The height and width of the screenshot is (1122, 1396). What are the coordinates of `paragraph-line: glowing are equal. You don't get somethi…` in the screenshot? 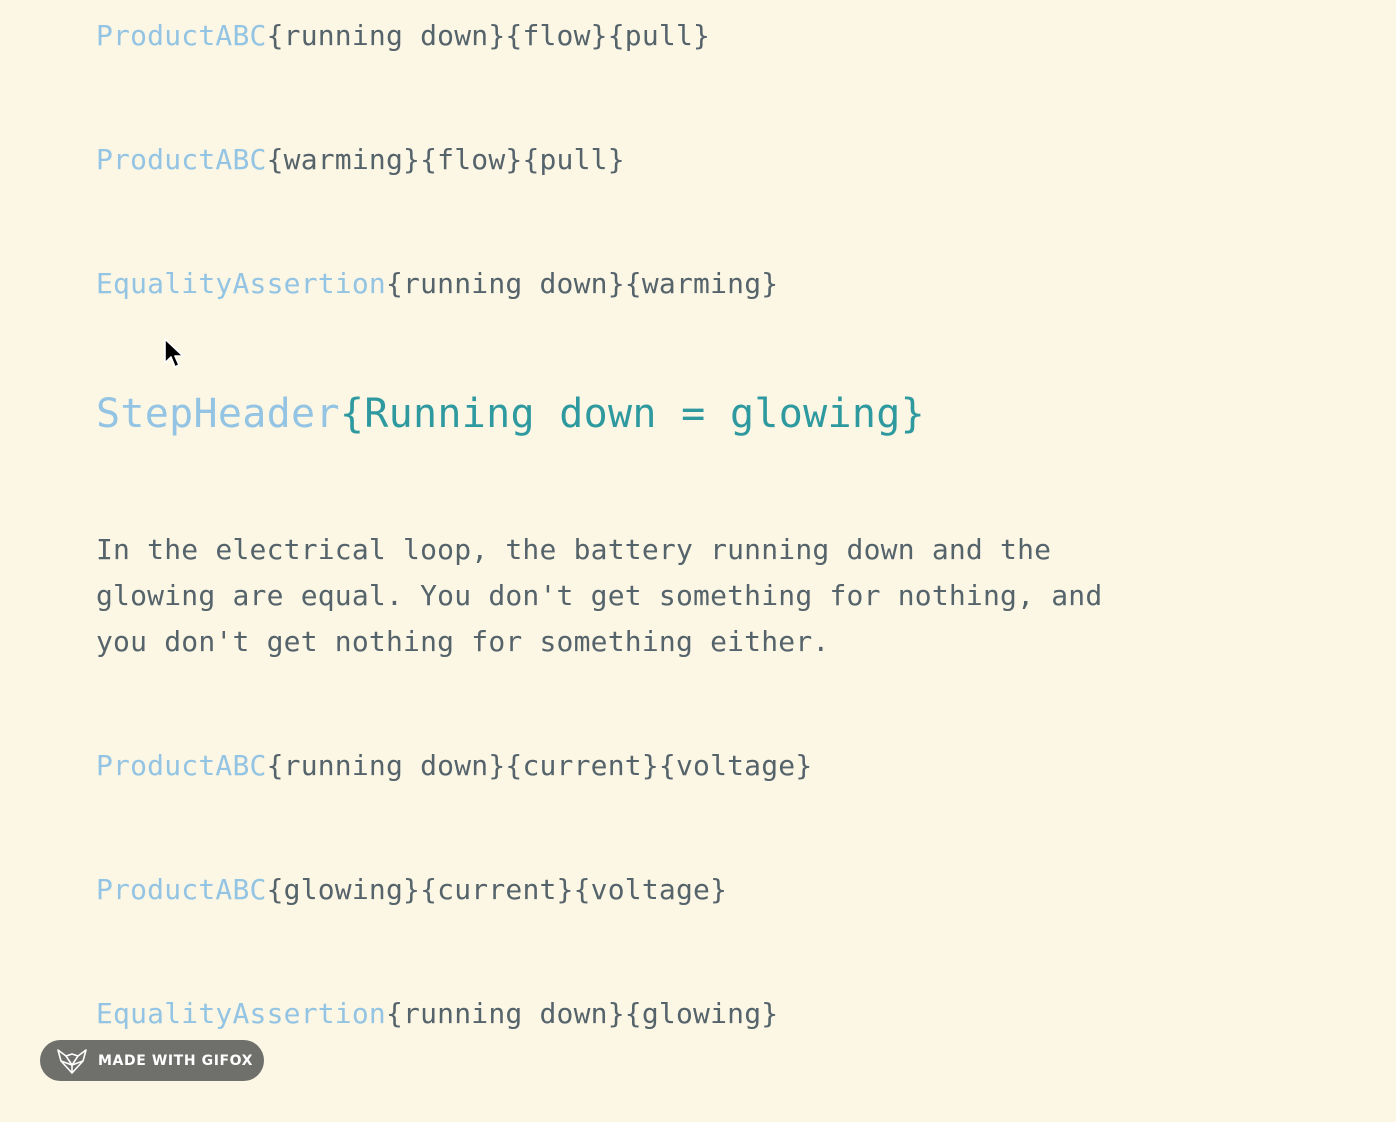 It's located at (599, 595).